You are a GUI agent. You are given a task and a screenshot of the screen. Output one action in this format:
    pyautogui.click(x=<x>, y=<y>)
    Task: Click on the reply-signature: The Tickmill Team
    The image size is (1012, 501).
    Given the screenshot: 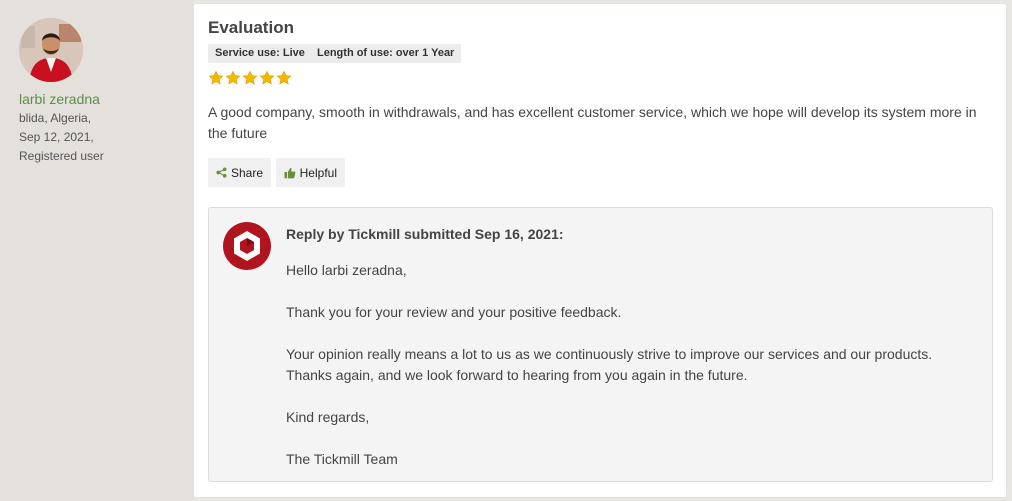 What is the action you would take?
    pyautogui.click(x=342, y=459)
    